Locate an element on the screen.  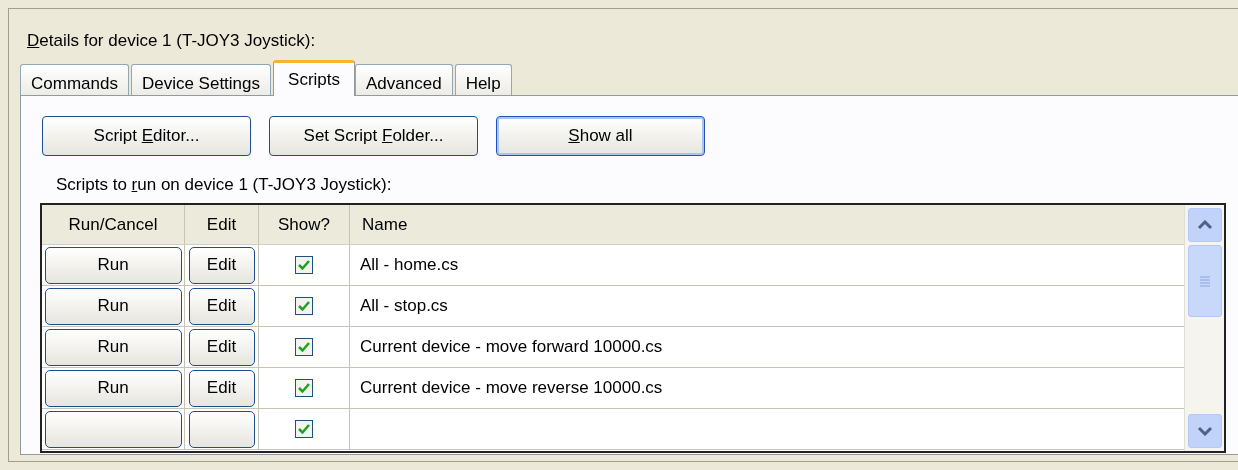
tab: Commands is located at coordinates (74, 79).